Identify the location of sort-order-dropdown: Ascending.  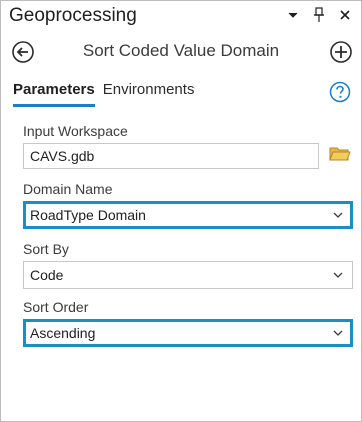
(188, 333).